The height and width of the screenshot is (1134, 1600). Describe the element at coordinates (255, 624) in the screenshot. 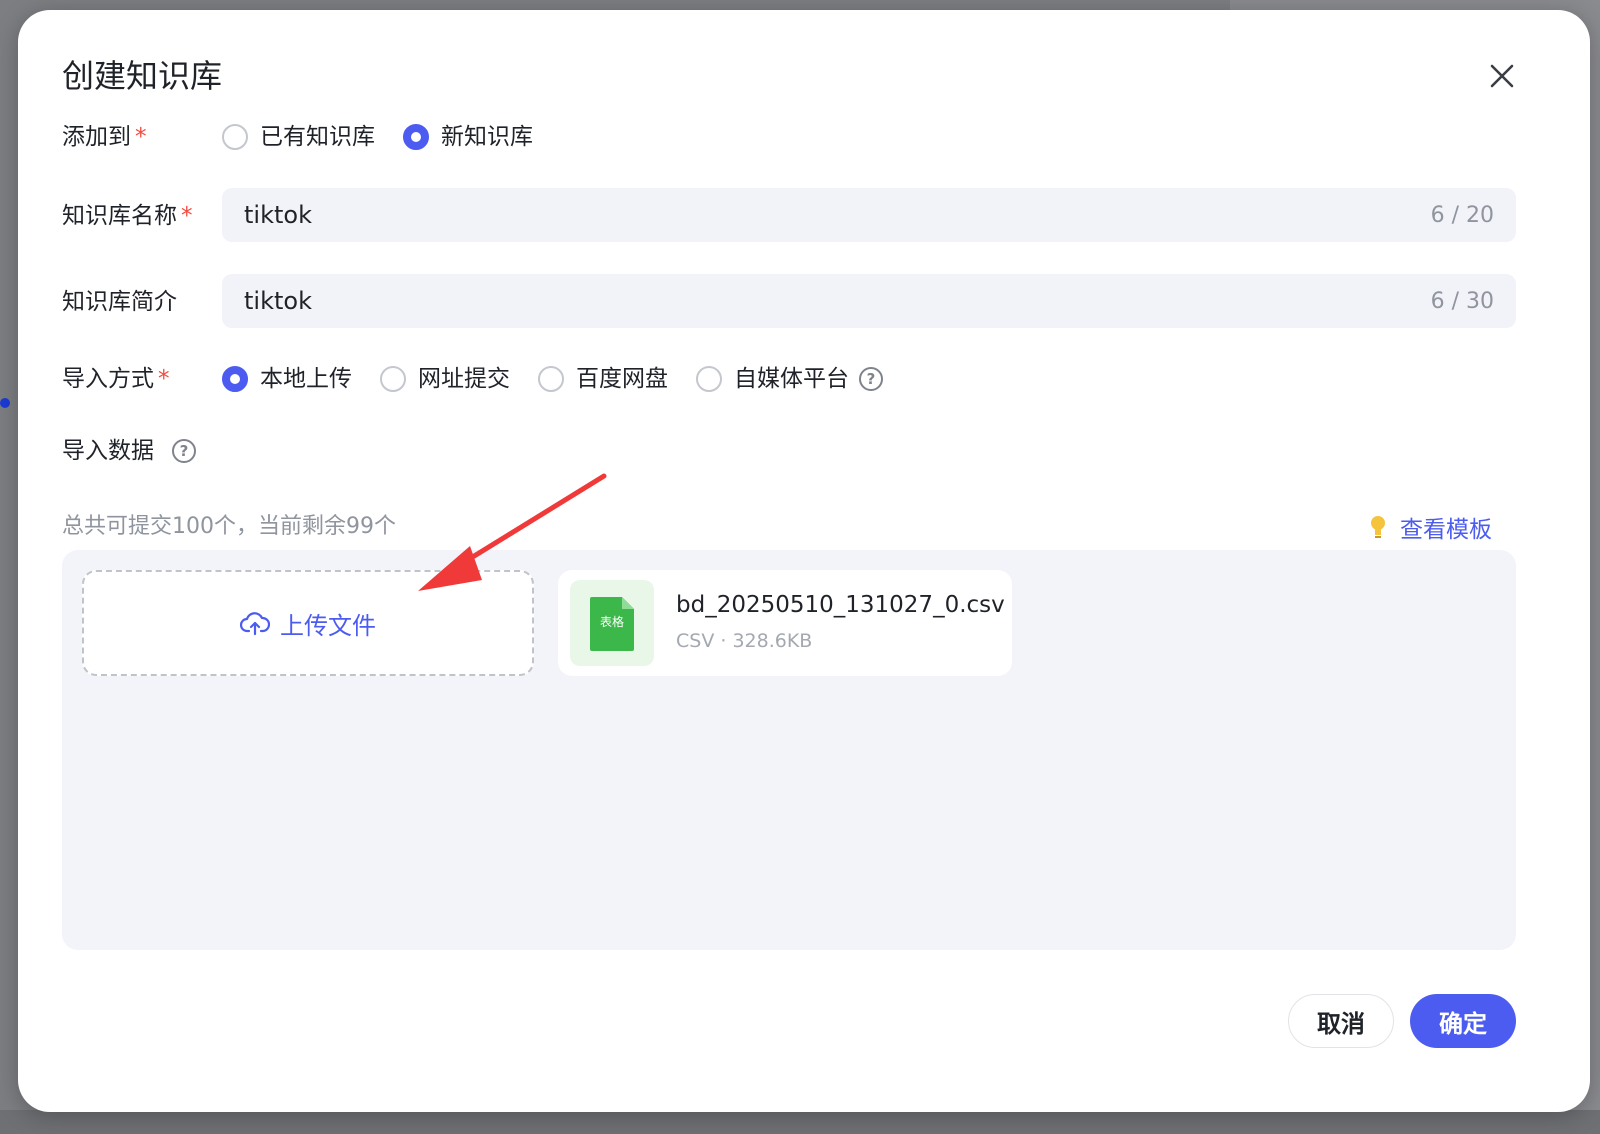

I see `cloud-upload-icon` at that location.